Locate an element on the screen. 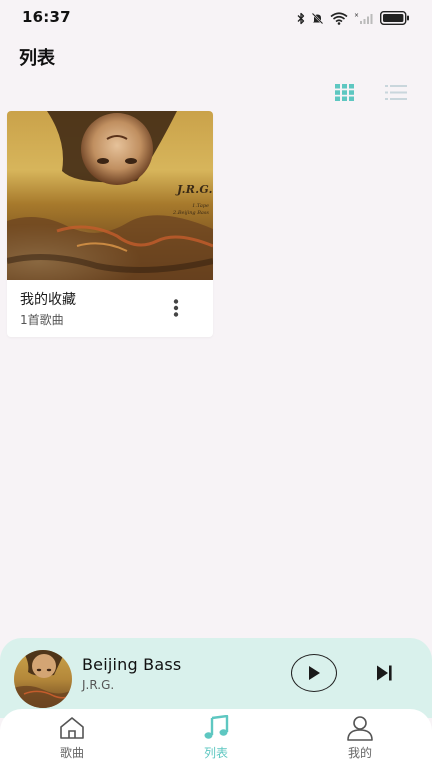 This screenshot has width=432, height=768. music-note-icon is located at coordinates (216, 728).